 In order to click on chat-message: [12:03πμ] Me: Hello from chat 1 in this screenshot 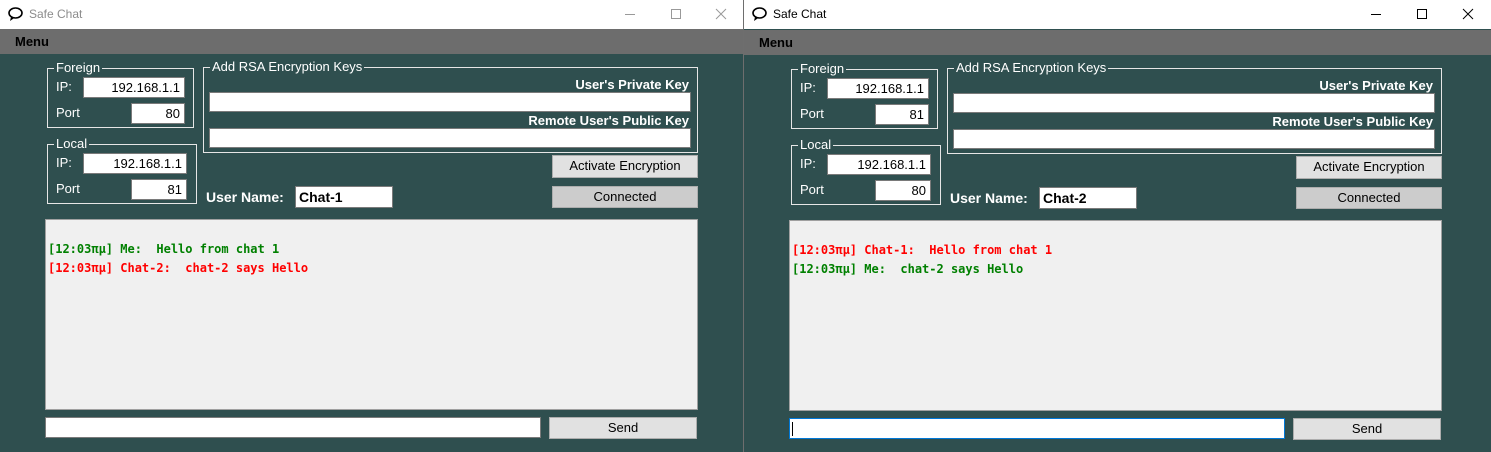, I will do `click(164, 249)`.